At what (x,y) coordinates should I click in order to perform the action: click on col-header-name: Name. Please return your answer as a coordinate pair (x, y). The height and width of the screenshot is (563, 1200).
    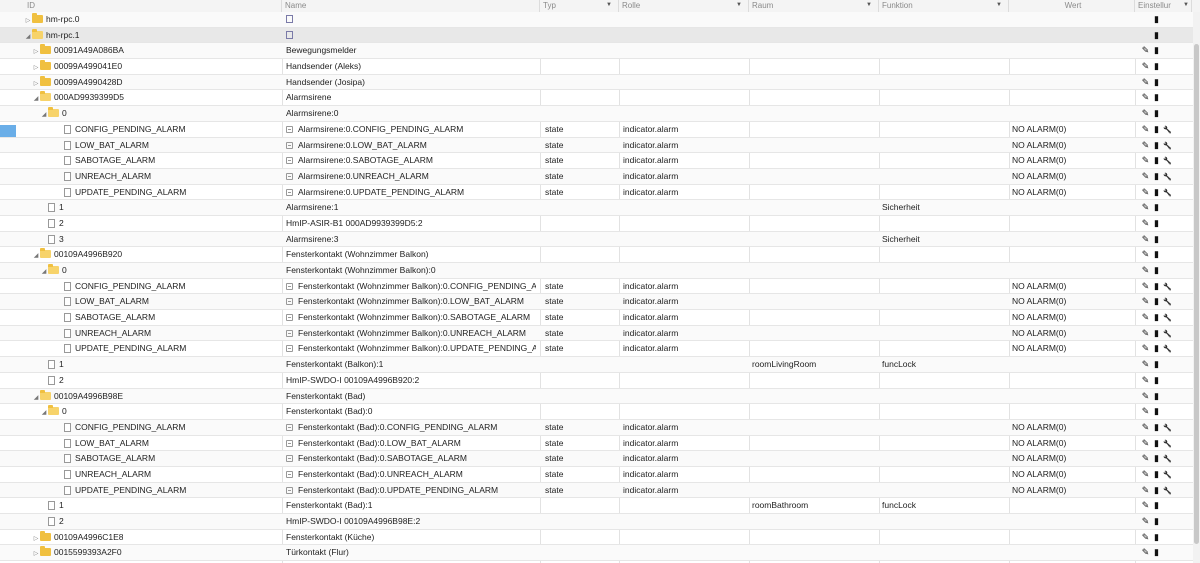
    Looking at the image, I should click on (411, 6).